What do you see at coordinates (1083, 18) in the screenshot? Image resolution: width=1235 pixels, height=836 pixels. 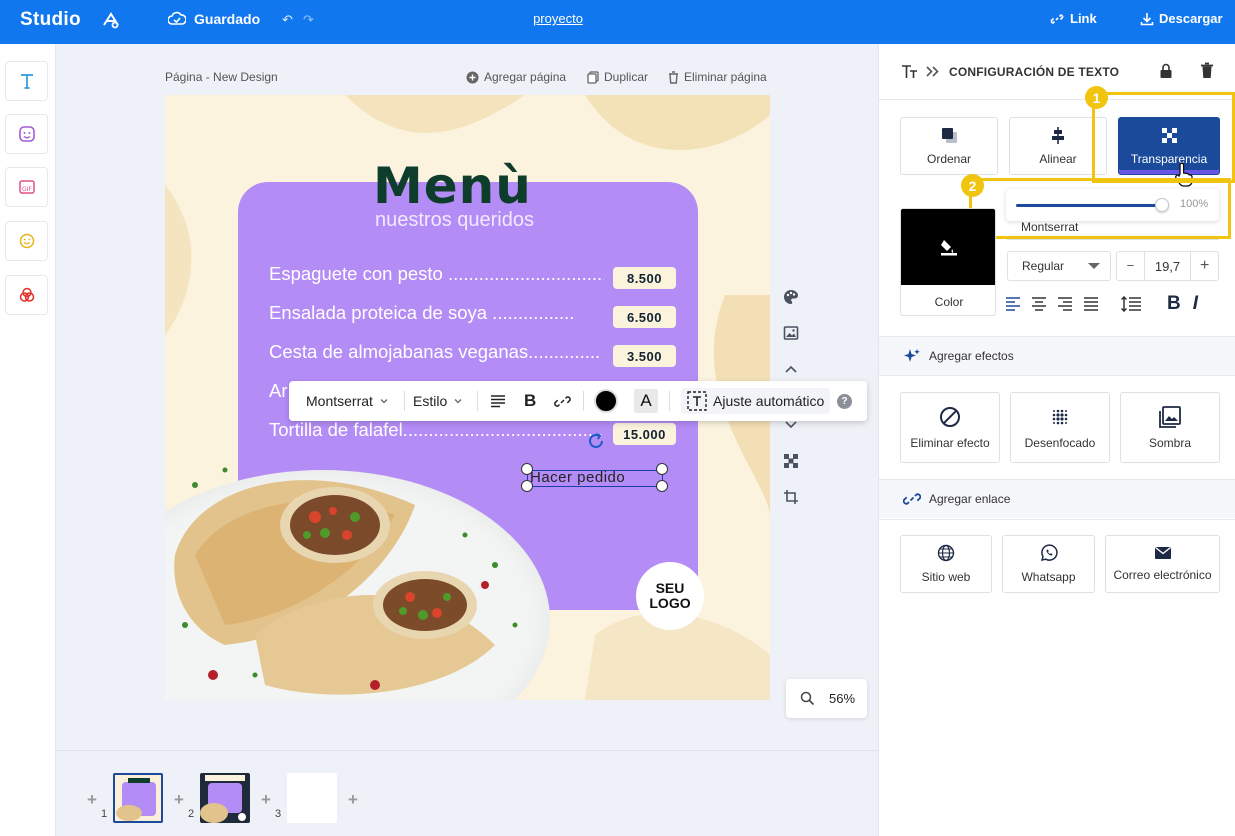 I see `link-label: Link` at bounding box center [1083, 18].